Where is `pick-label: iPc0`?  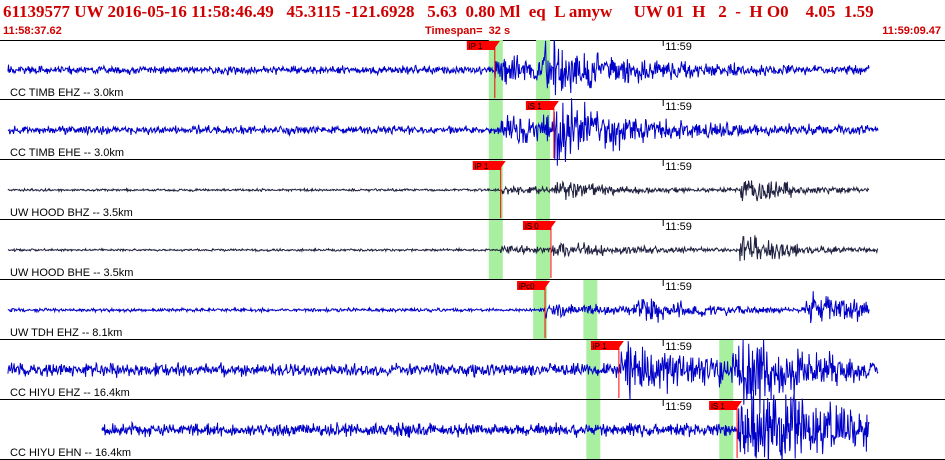
pick-label: iPc0 is located at coordinates (527, 286).